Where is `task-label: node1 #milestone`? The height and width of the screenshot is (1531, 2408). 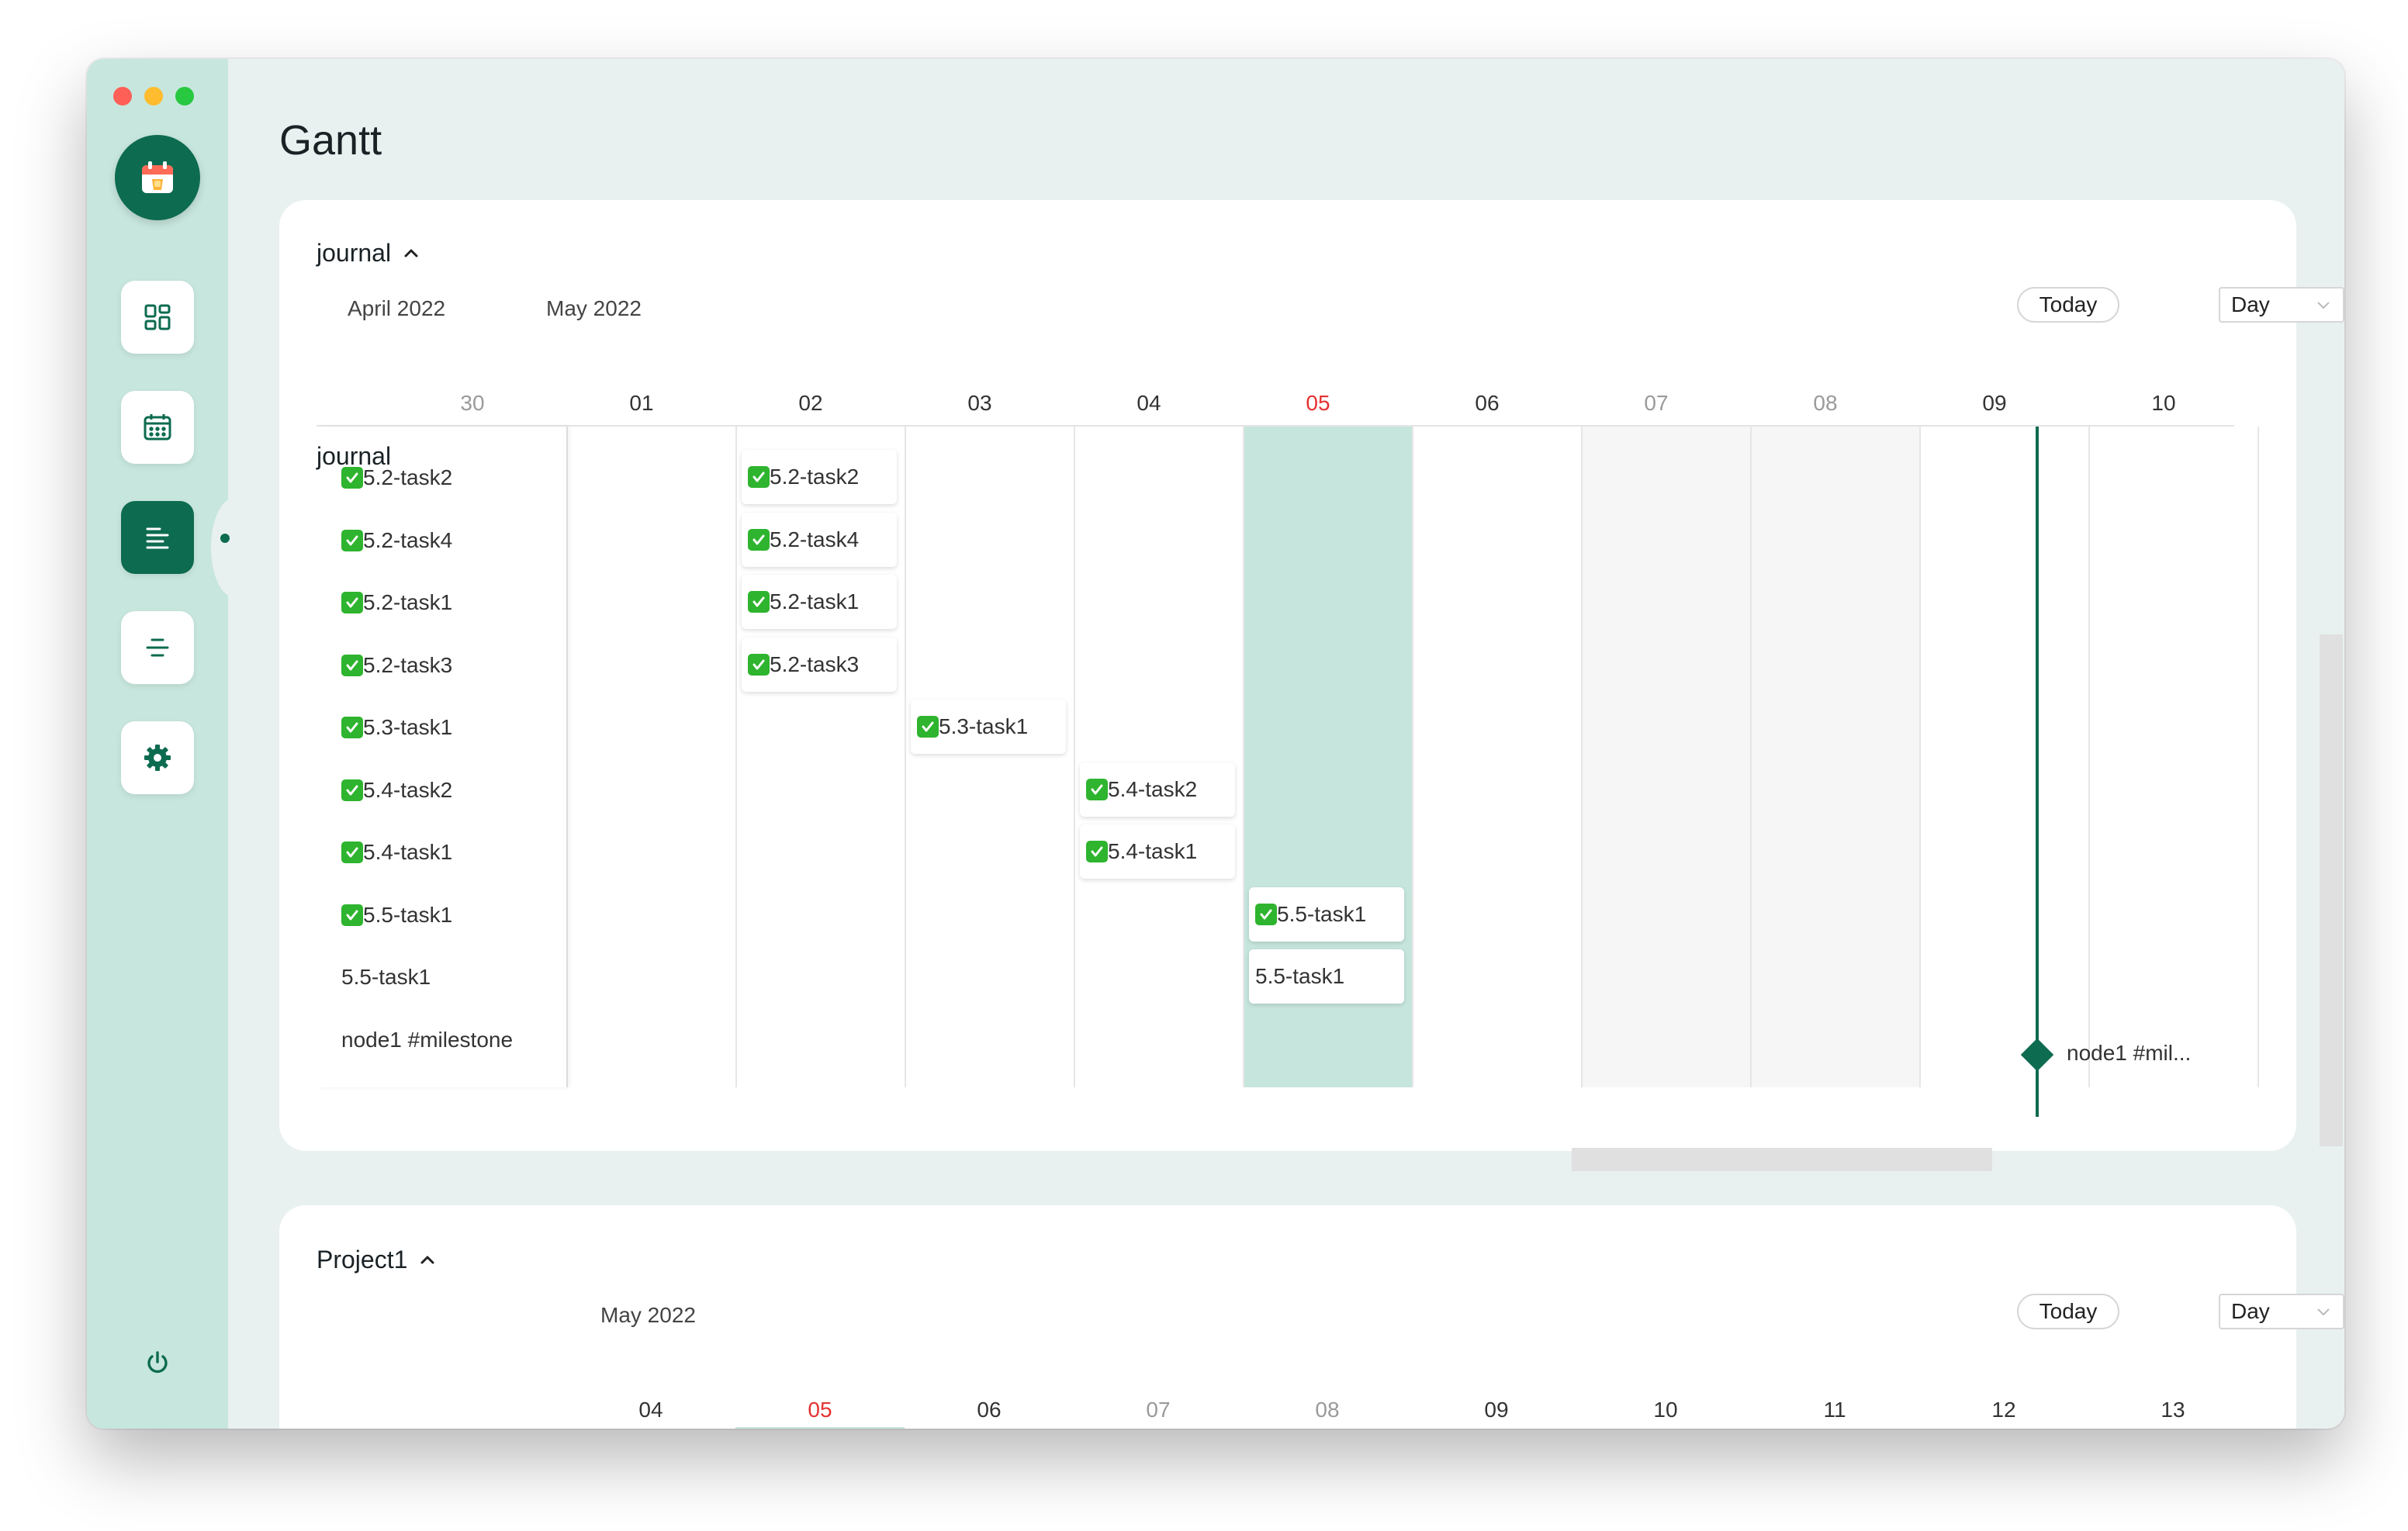
task-label: node1 #milestone is located at coordinates (427, 1039).